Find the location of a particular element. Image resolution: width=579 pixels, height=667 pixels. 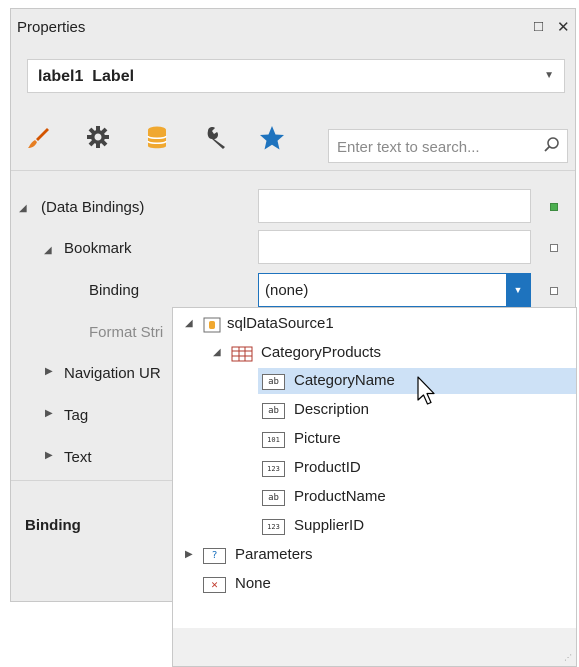

tree-field-product-id: 123 ProductID is located at coordinates (408, 468).